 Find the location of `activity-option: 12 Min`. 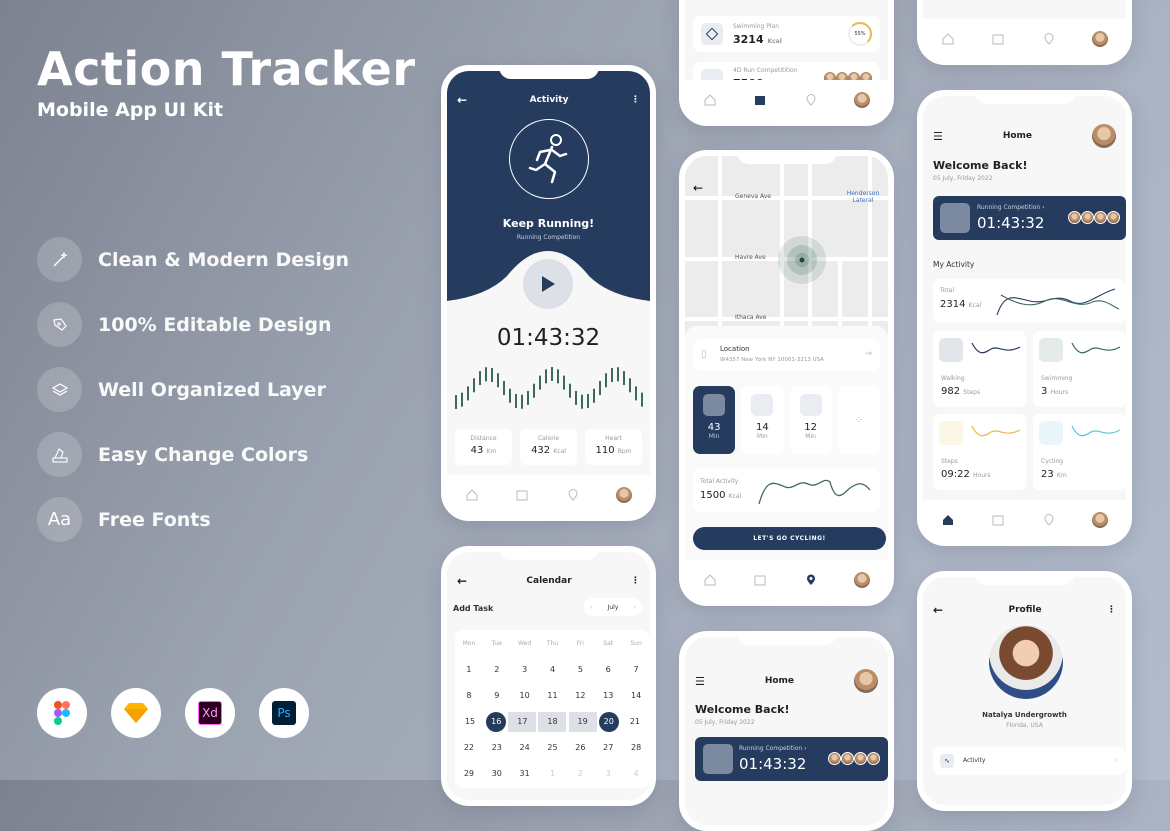

activity-option: 12 Min is located at coordinates (810, 420).